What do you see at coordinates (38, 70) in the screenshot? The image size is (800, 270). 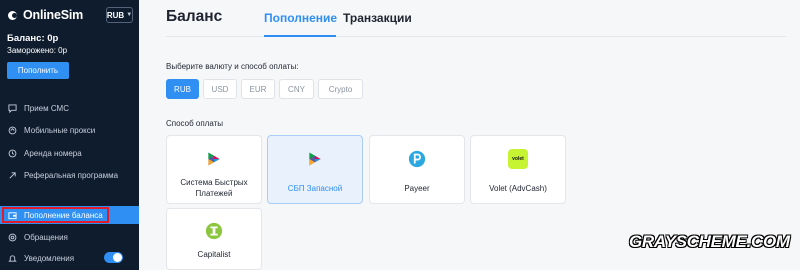 I see `topup-button: Пополнить` at bounding box center [38, 70].